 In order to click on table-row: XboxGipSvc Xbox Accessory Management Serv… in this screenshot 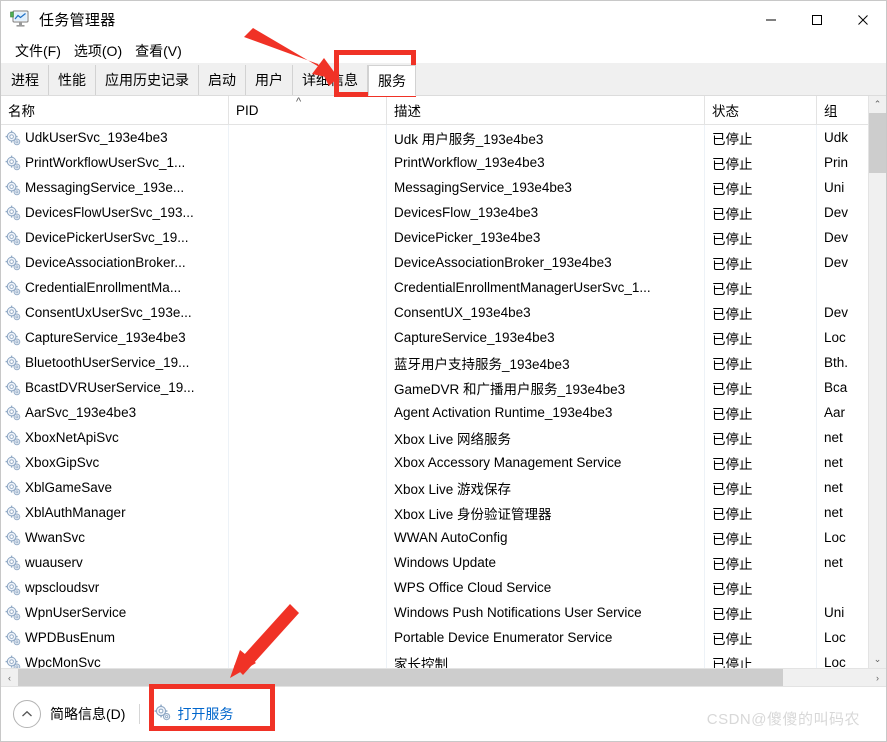, I will do `click(434, 462)`.